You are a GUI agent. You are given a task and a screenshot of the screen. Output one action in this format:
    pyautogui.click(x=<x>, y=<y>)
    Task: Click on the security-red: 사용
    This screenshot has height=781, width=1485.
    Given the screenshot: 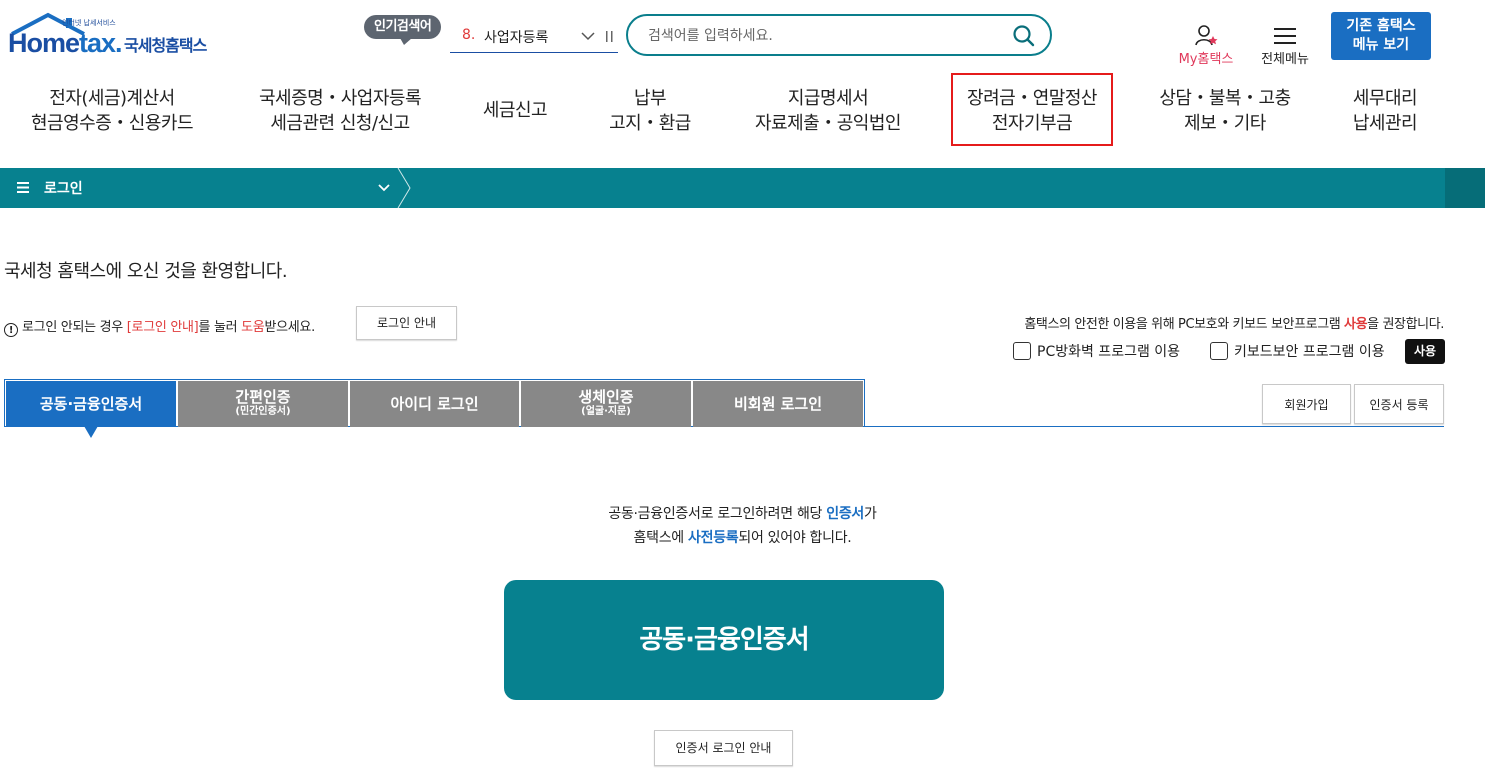 What is the action you would take?
    pyautogui.click(x=1356, y=324)
    